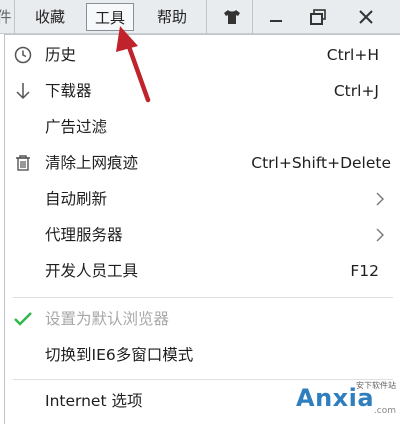 This screenshot has width=400, height=424. Describe the element at coordinates (76, 199) in the screenshot. I see `menu-item-label: 自动刷新` at that location.